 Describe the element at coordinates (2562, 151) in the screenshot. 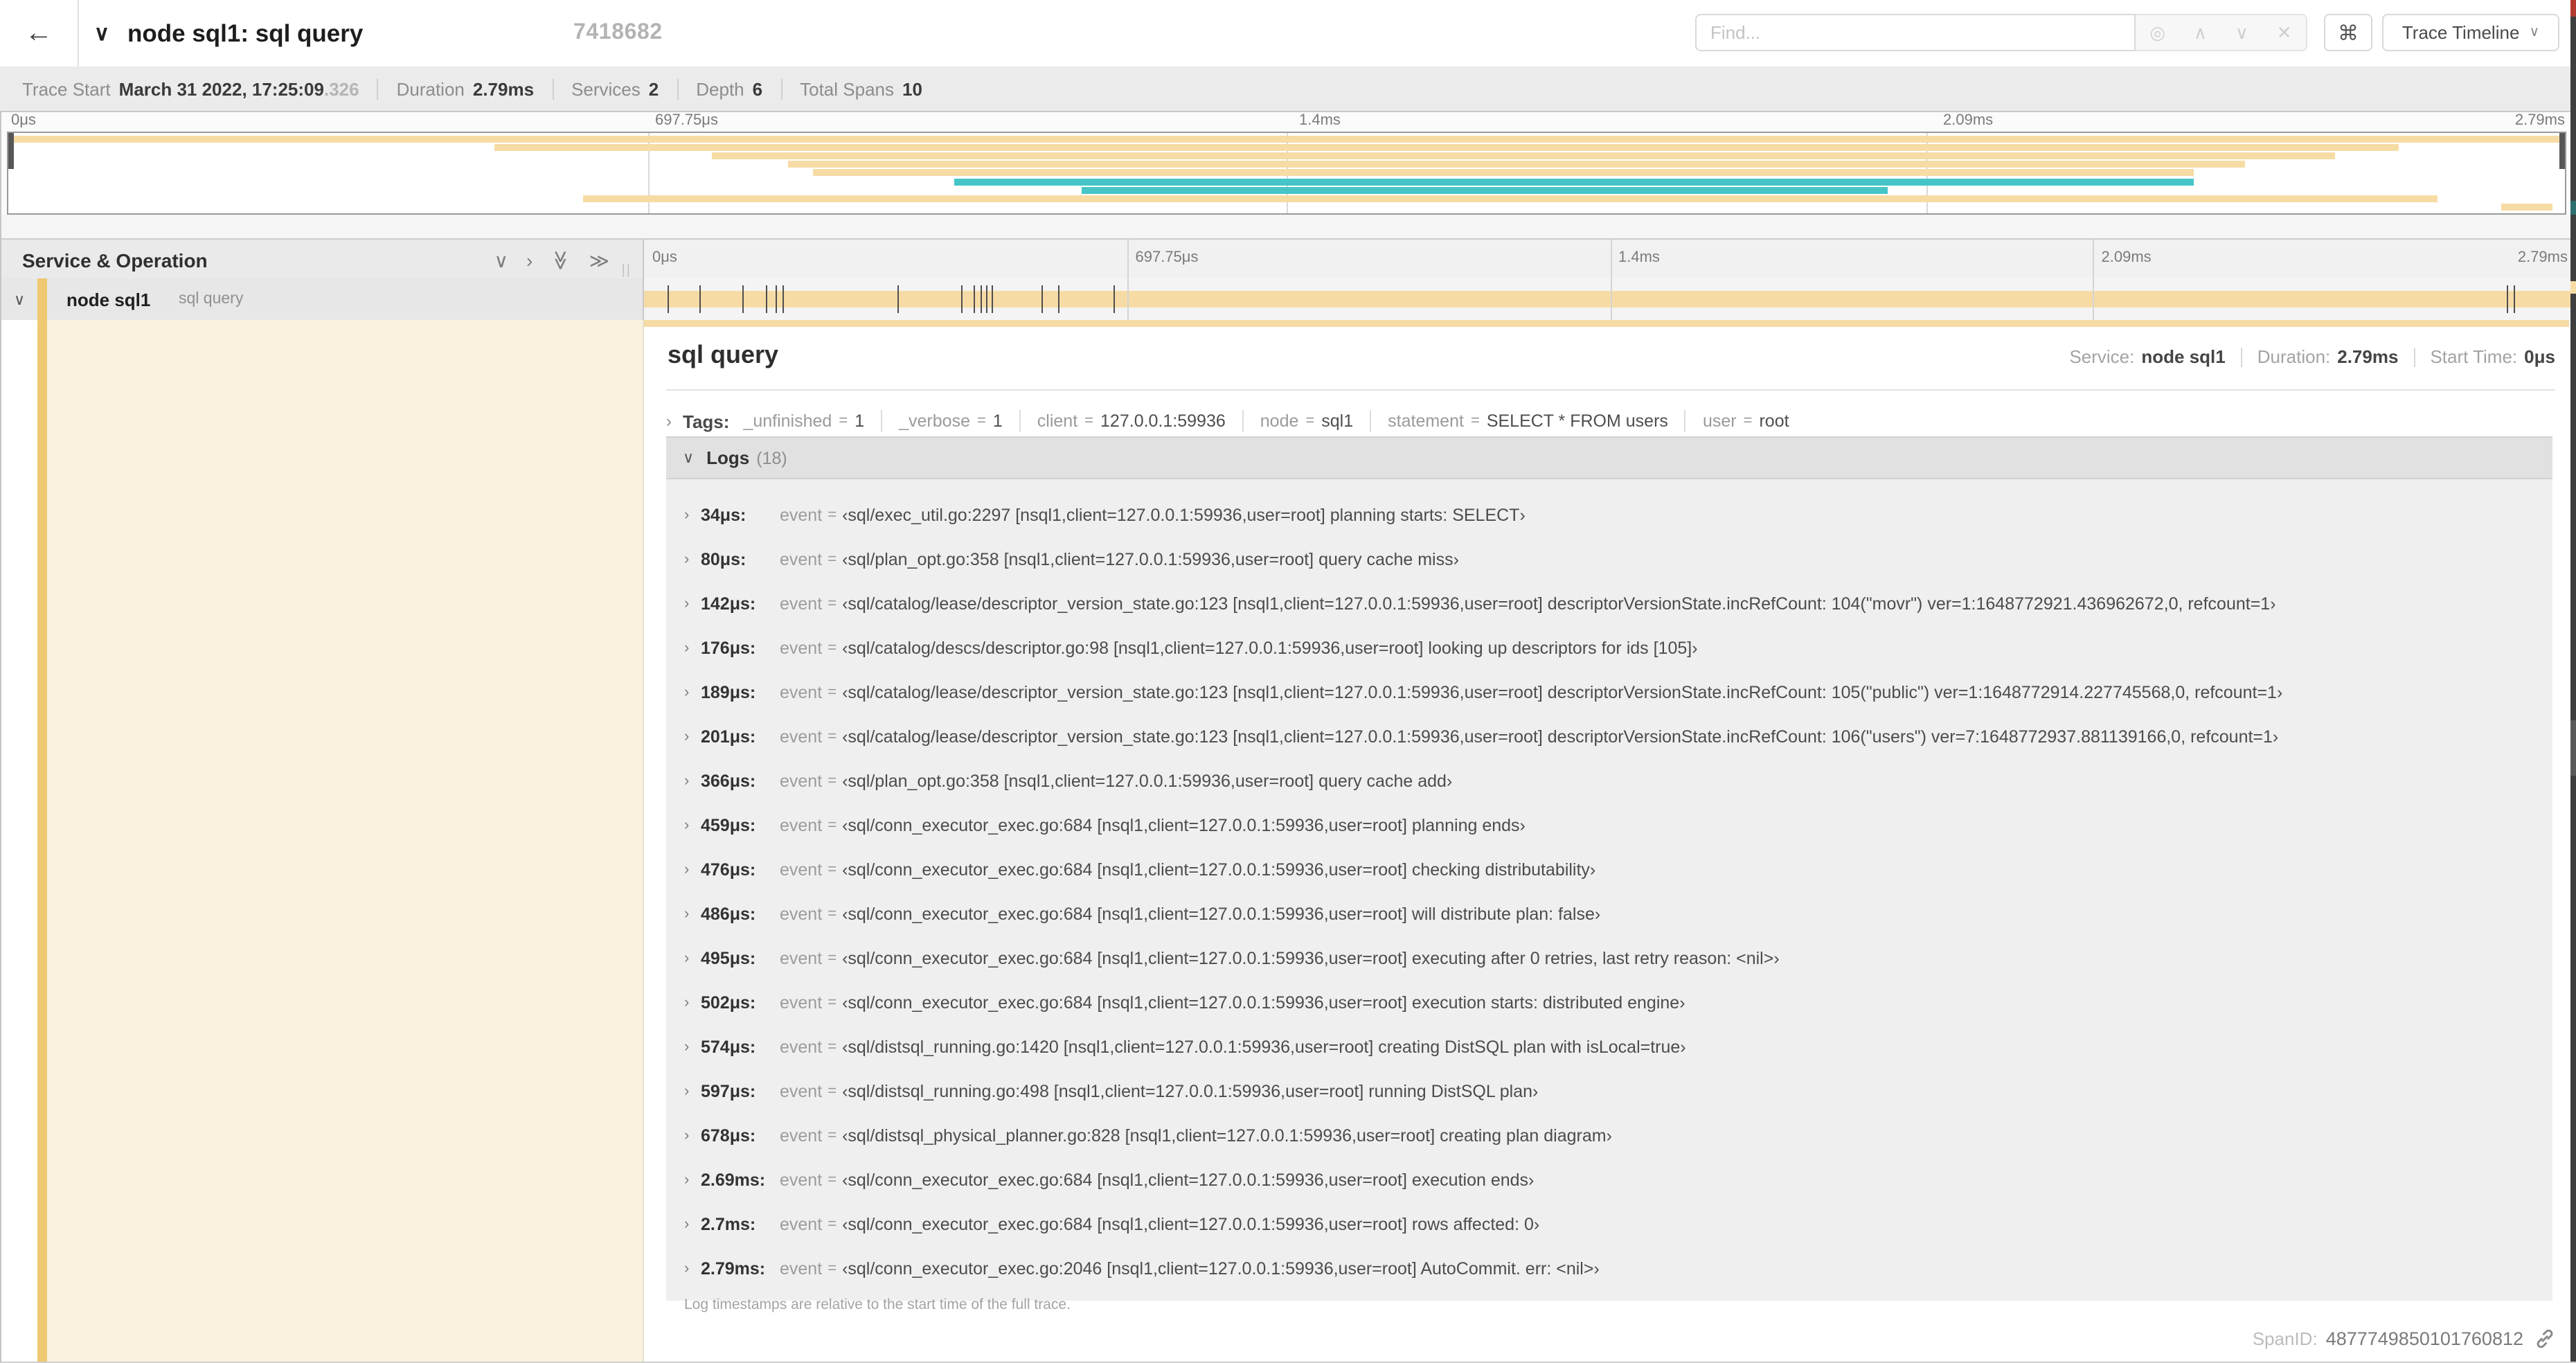

I see `minimap-drag-handle-right` at that location.